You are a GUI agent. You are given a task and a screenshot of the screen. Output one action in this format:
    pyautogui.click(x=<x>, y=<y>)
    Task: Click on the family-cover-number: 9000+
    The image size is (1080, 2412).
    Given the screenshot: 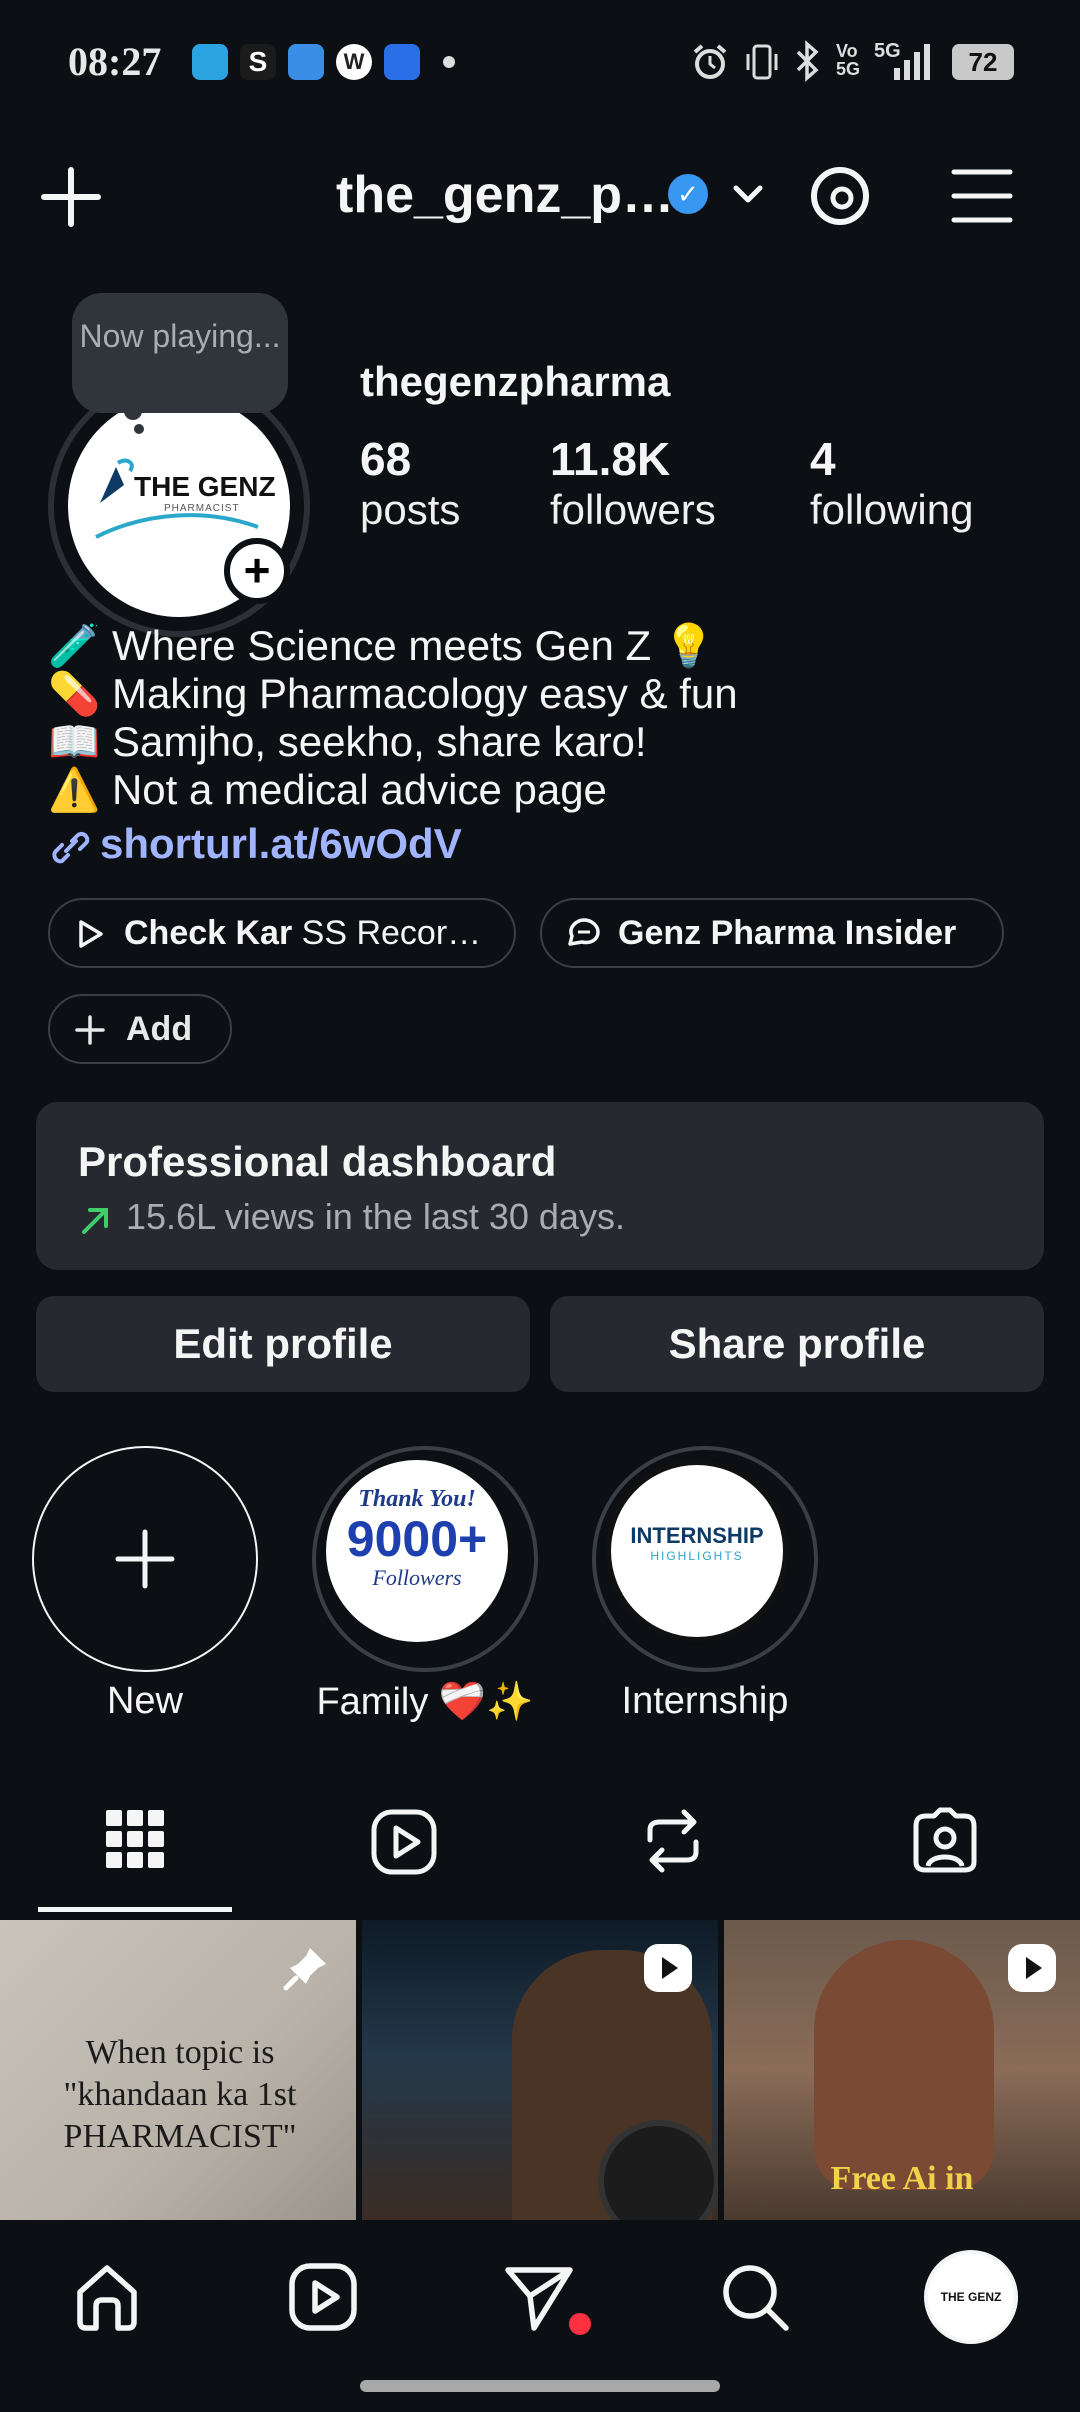 What is the action you would take?
    pyautogui.click(x=417, y=1539)
    